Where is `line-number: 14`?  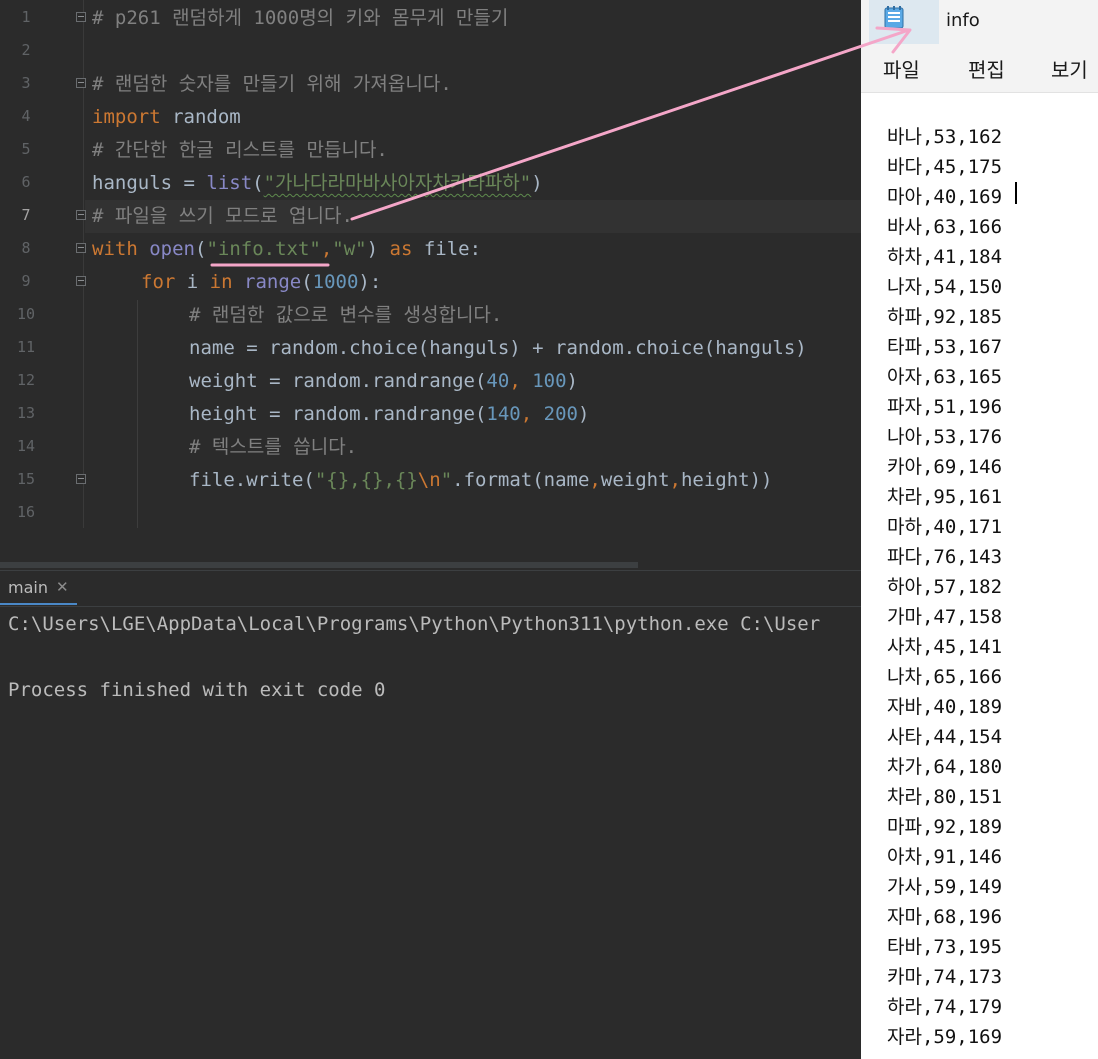 line-number: 14 is located at coordinates (26, 446).